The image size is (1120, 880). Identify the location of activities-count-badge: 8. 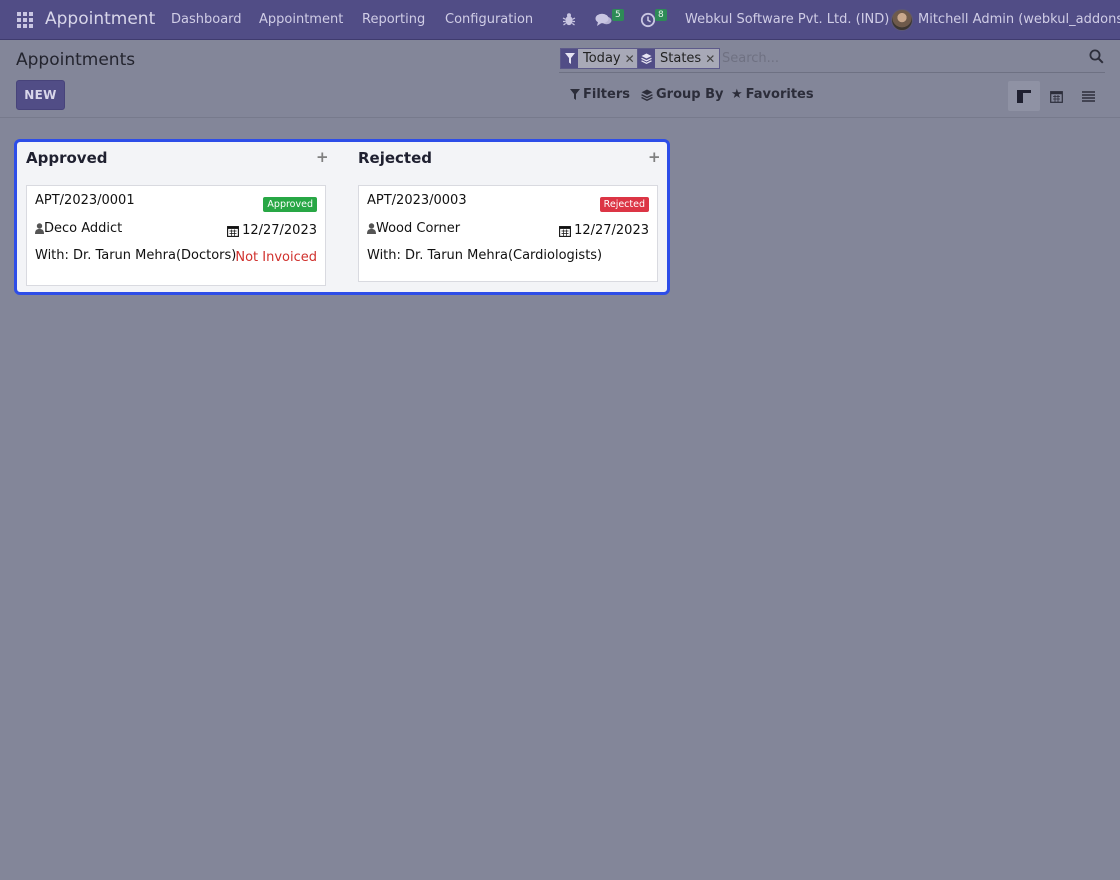
(661, 15).